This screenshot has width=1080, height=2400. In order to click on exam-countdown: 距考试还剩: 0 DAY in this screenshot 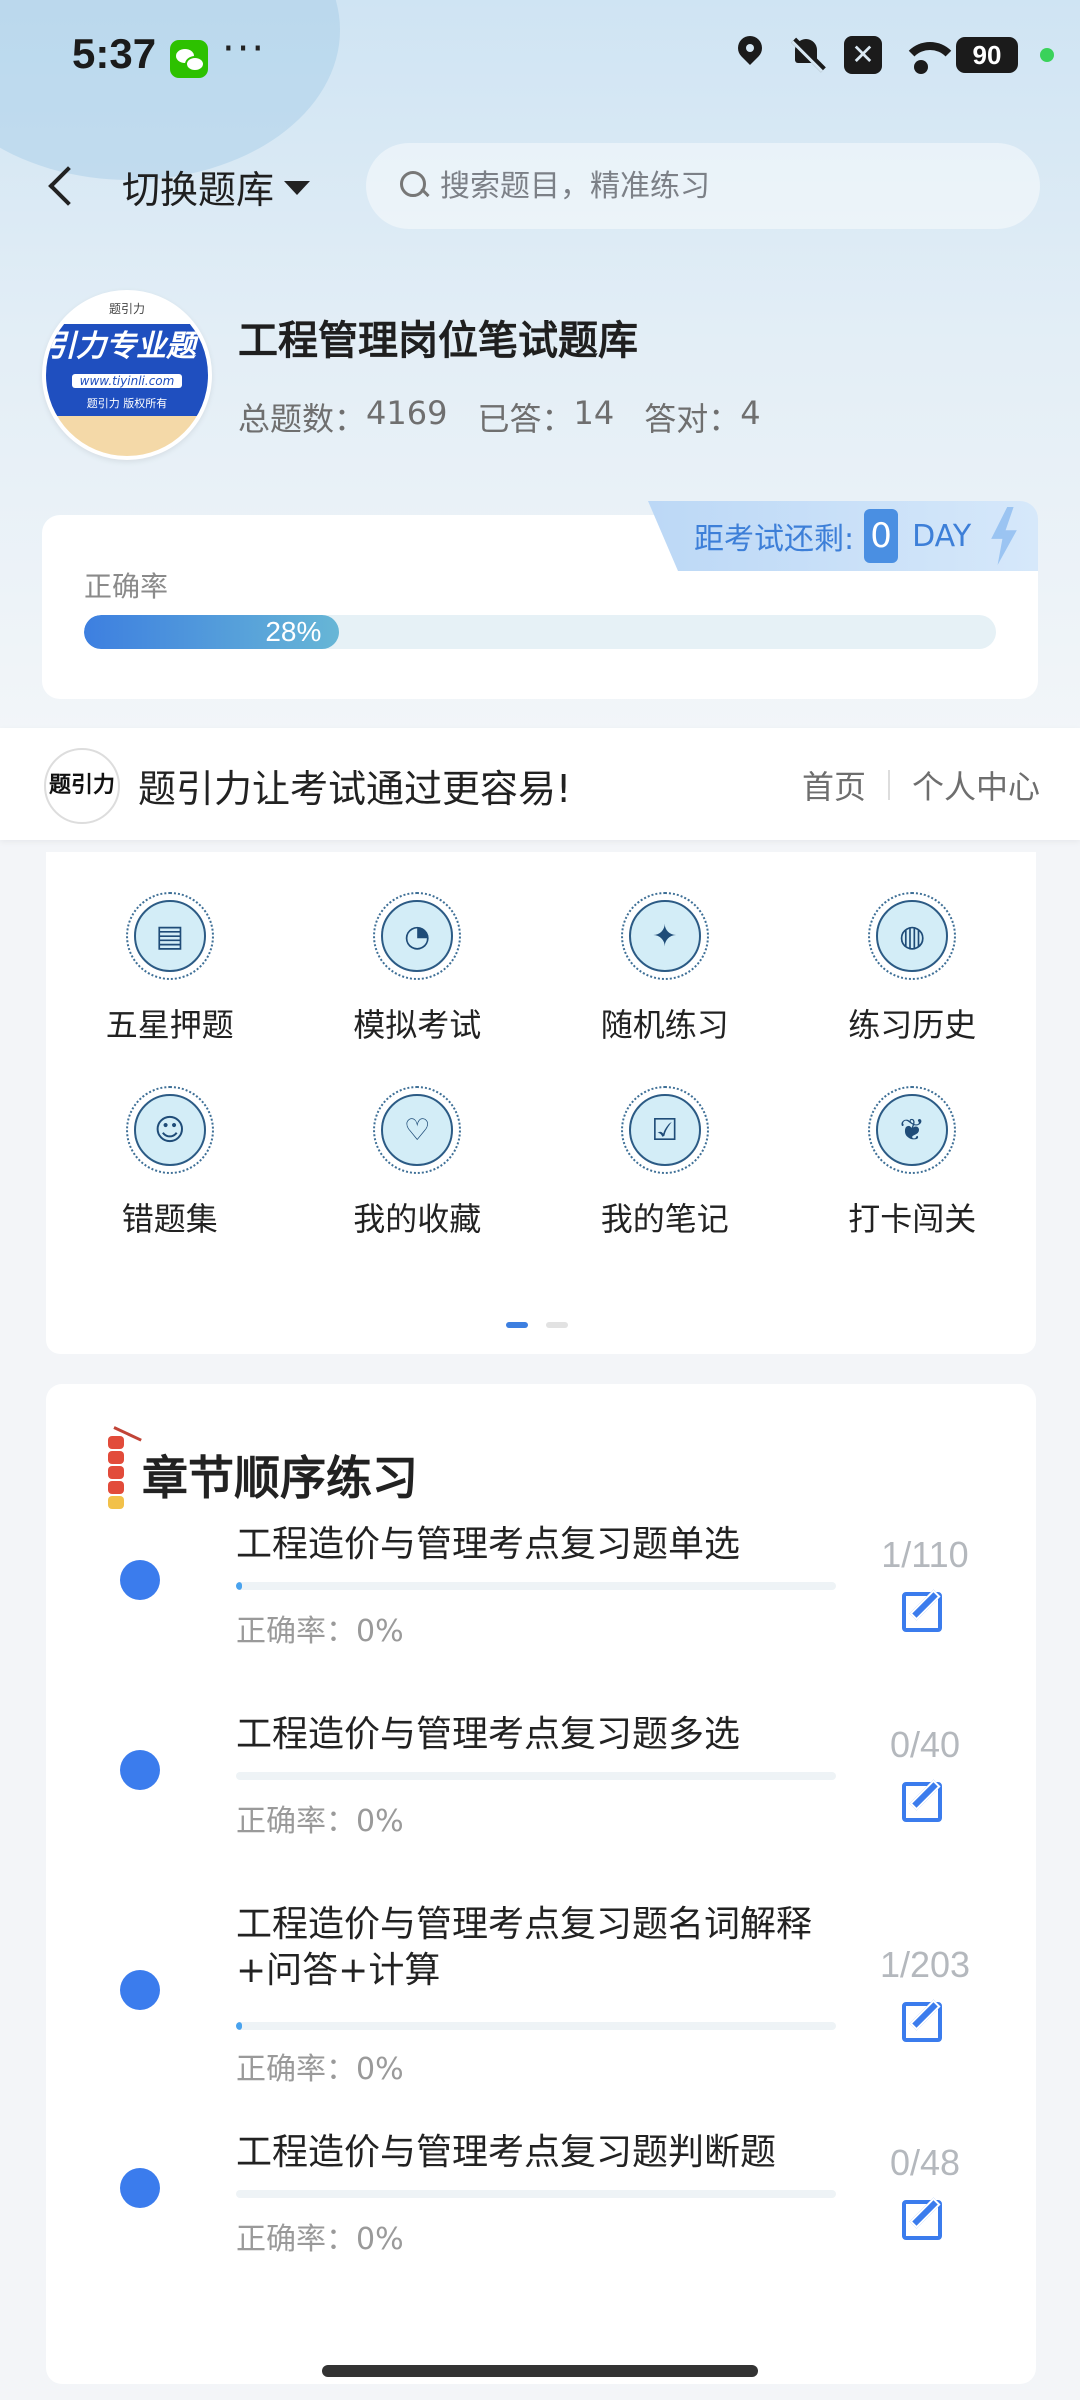, I will do `click(843, 536)`.